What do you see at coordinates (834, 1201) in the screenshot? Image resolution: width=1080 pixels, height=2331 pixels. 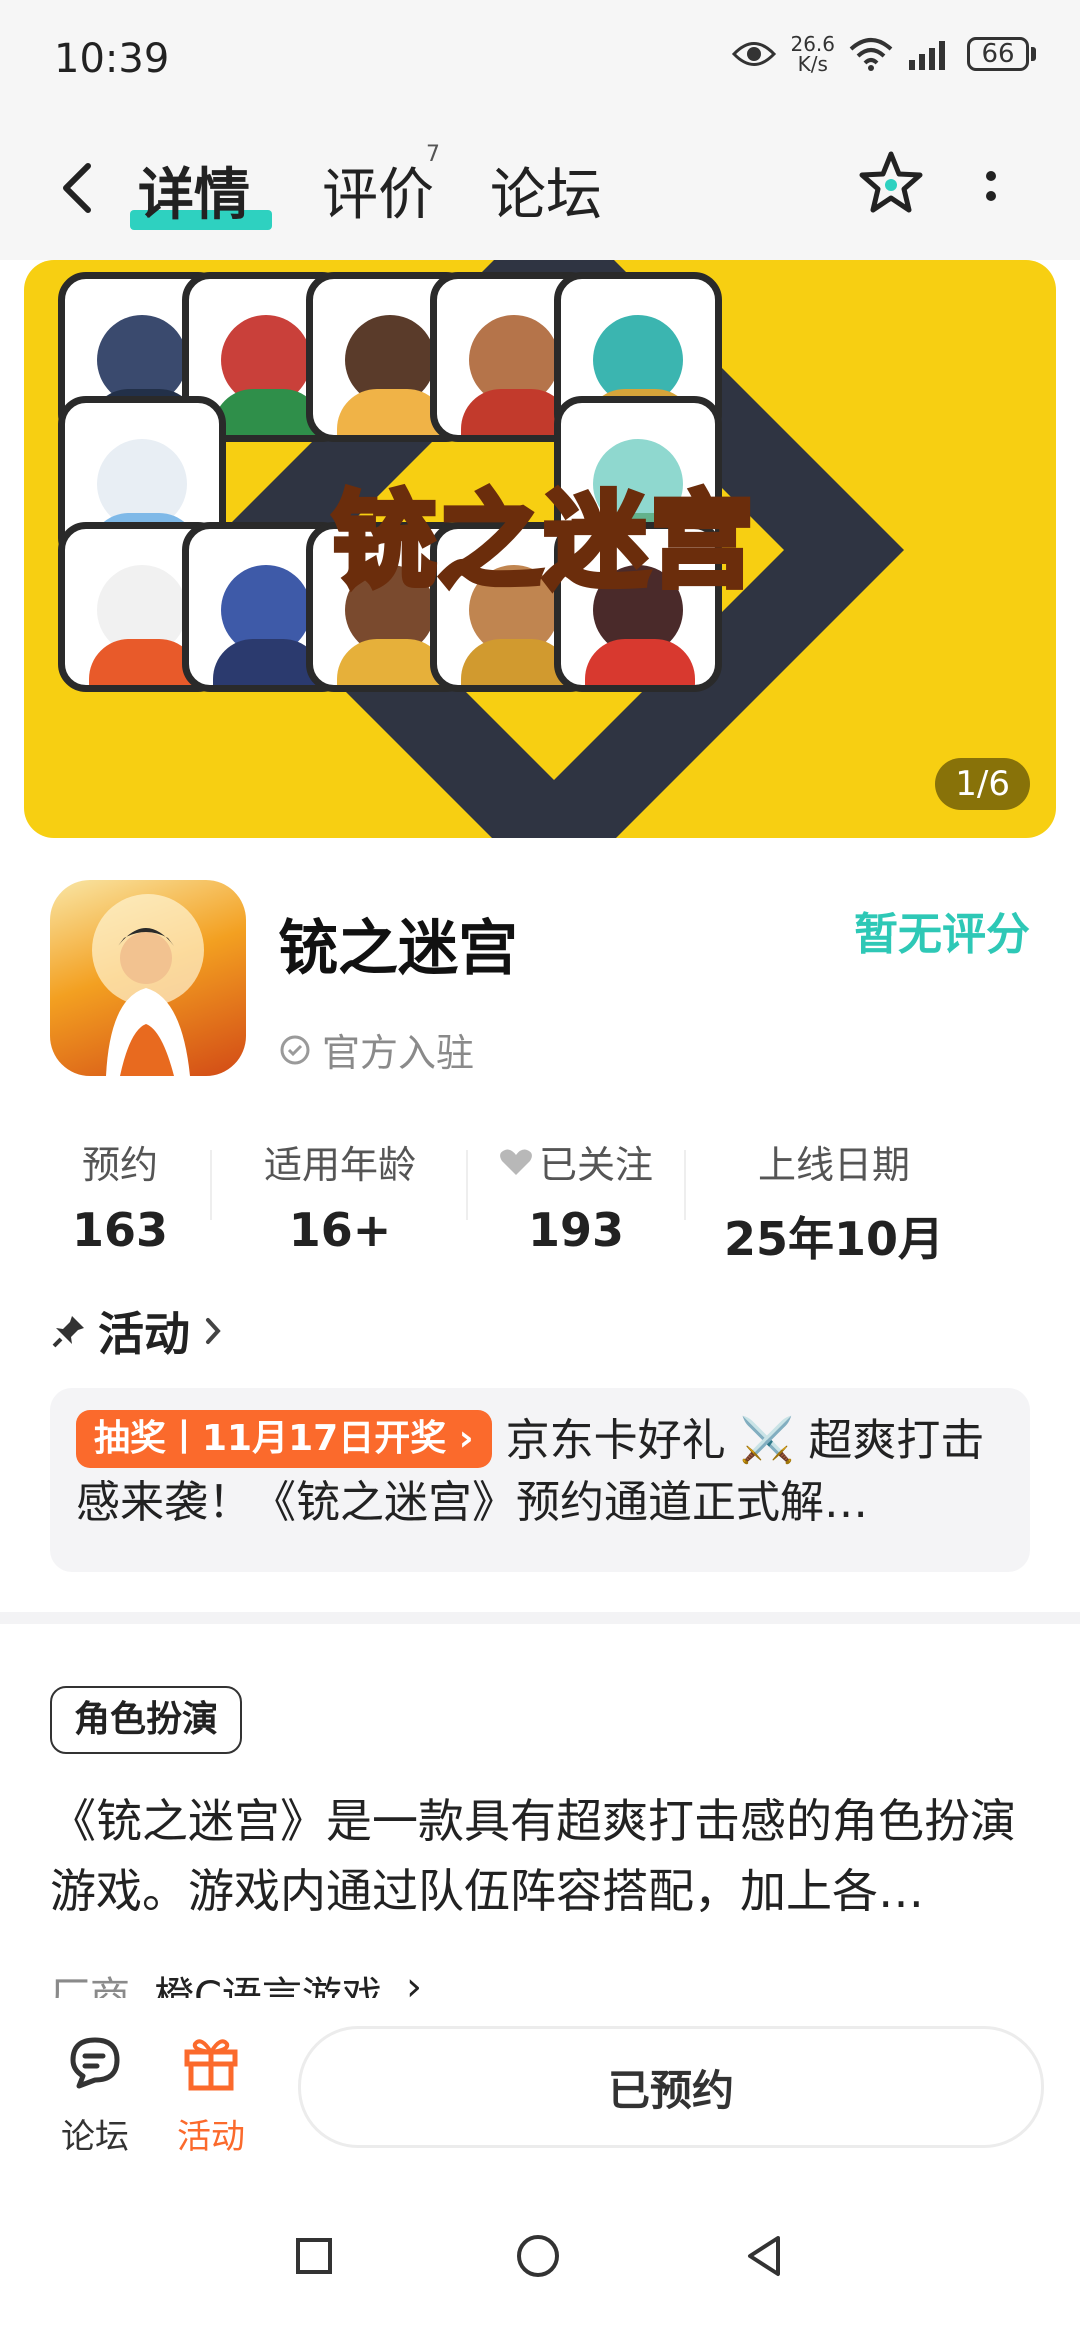 I see `stat-release-date: 上线日期 25年10月` at bounding box center [834, 1201].